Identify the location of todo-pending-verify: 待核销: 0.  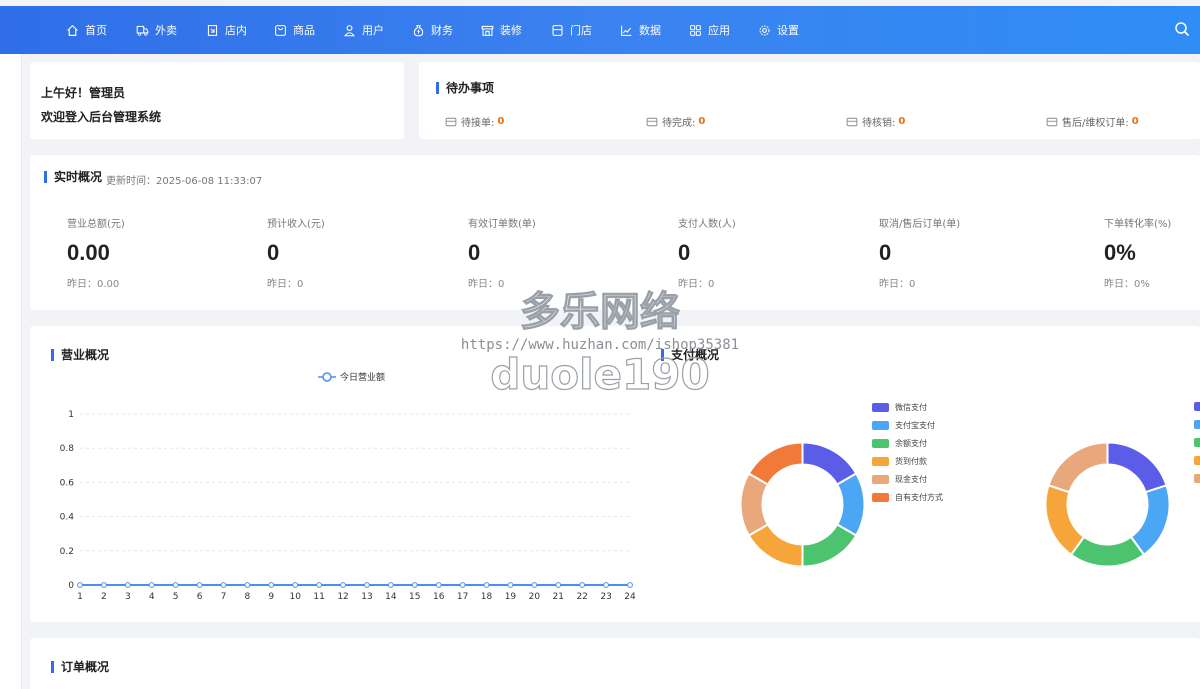
(875, 121).